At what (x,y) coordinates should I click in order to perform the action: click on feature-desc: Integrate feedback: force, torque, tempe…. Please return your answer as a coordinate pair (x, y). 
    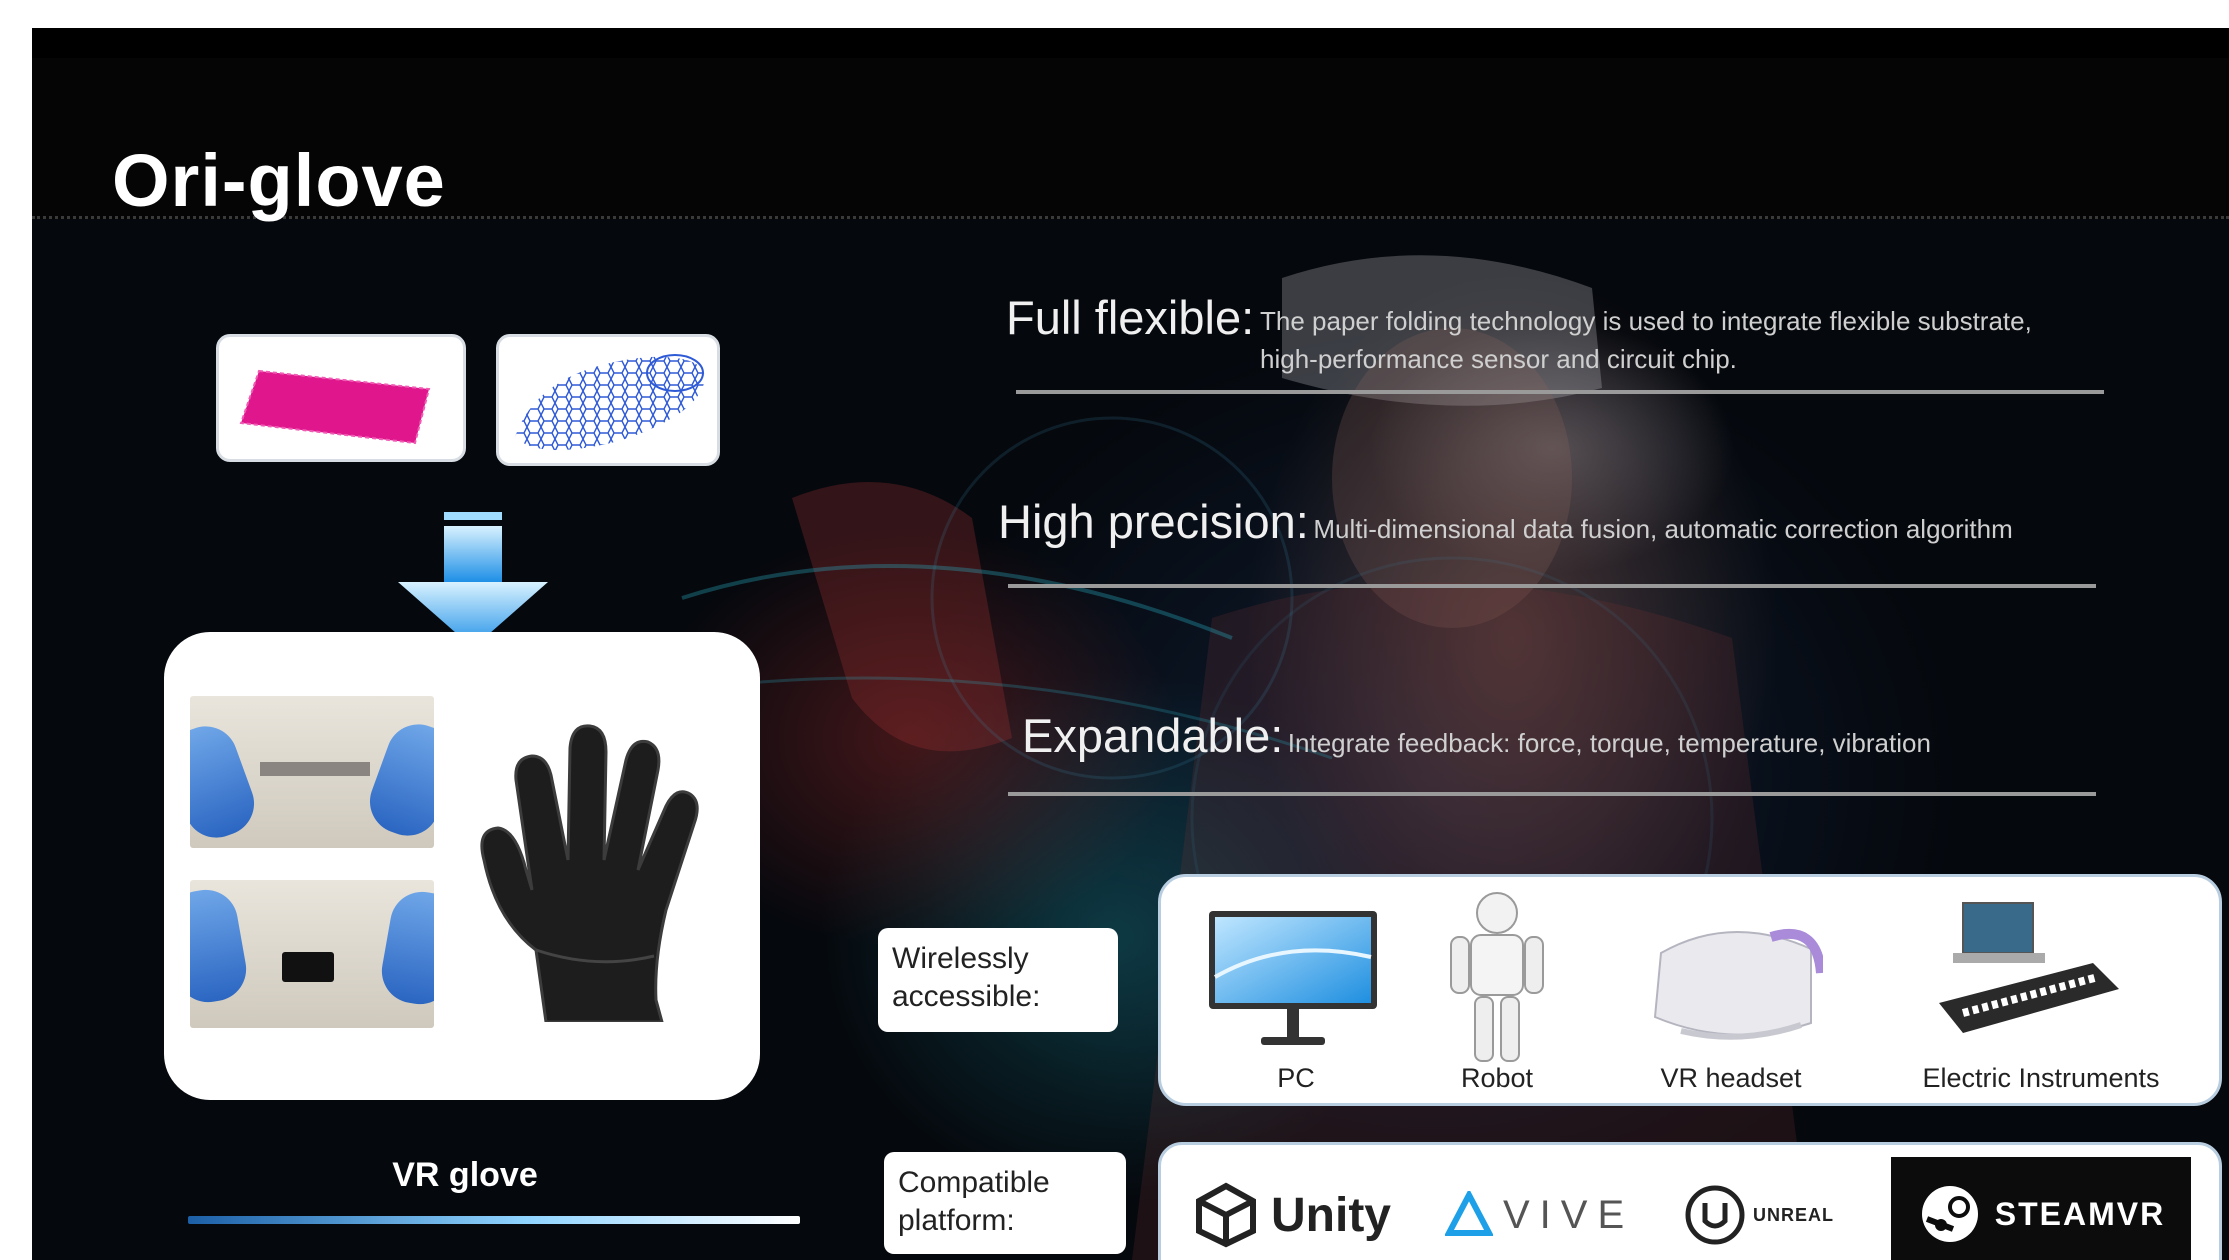
    Looking at the image, I should click on (1609, 743).